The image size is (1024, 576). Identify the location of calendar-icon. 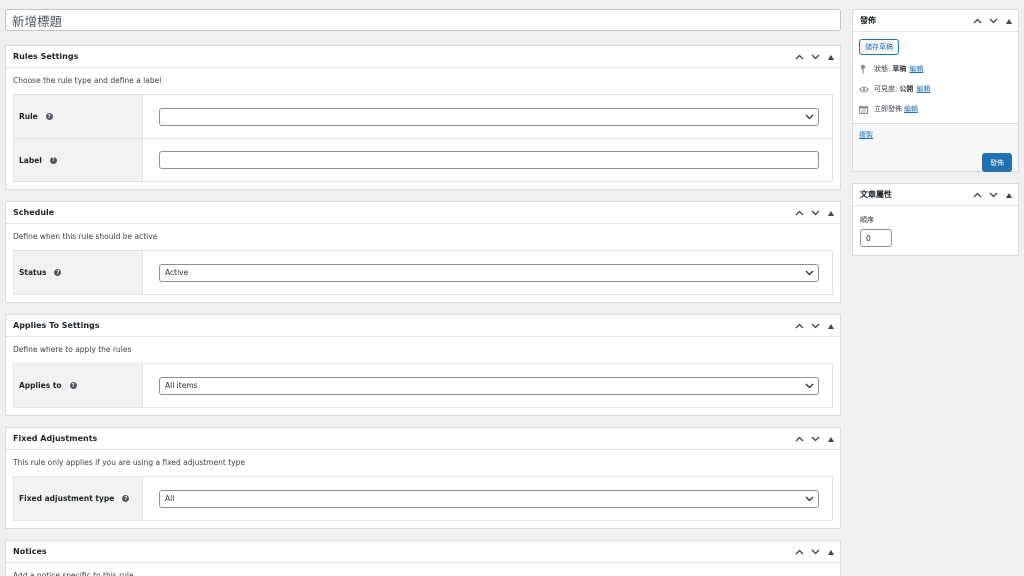
(865, 109).